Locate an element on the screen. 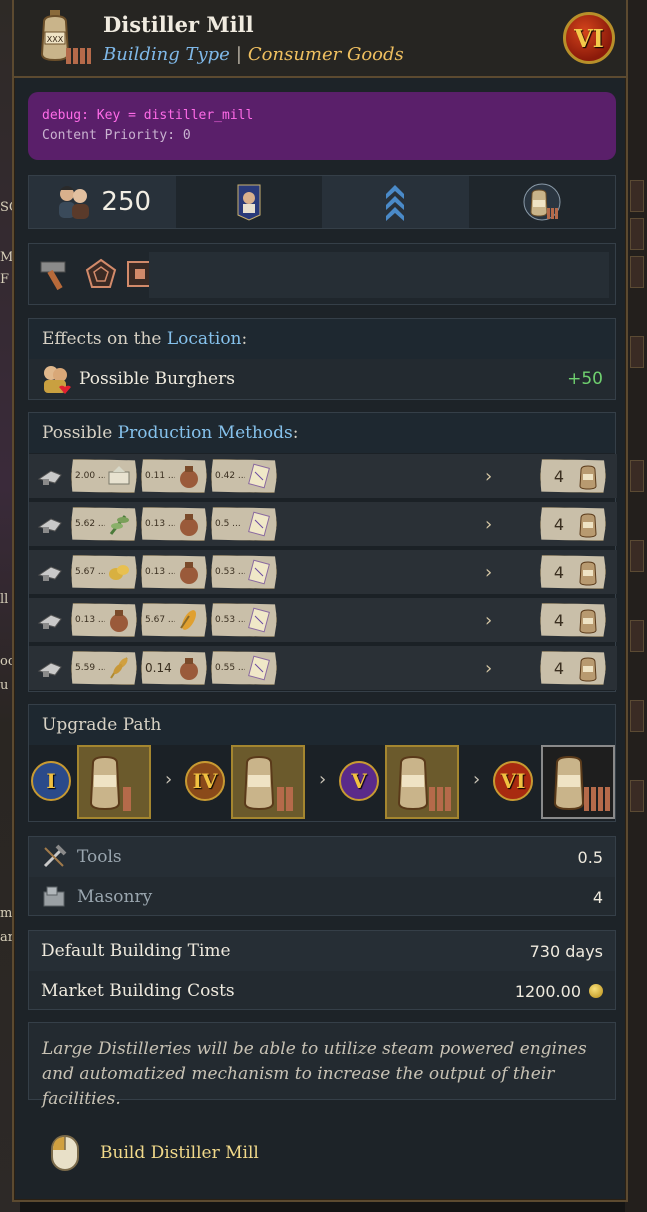 This screenshot has width=647, height=1212. rank-cell is located at coordinates (395, 202).